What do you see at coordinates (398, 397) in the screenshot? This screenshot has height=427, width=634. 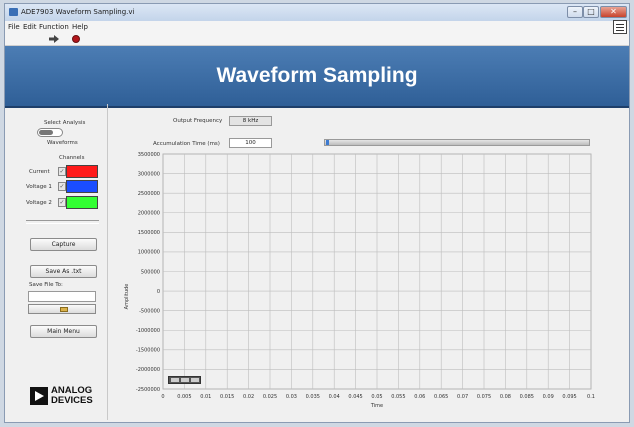 I see `x-tick-label: 0.055` at bounding box center [398, 397].